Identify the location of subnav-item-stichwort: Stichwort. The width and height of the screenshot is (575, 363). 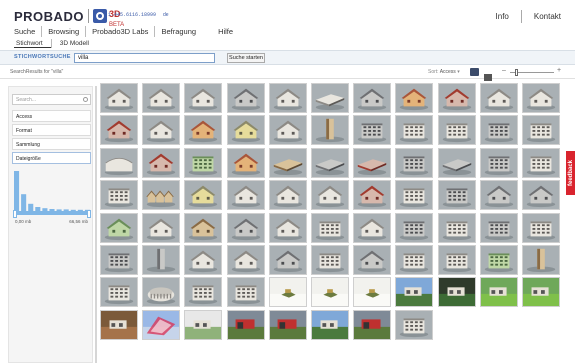
(32, 44).